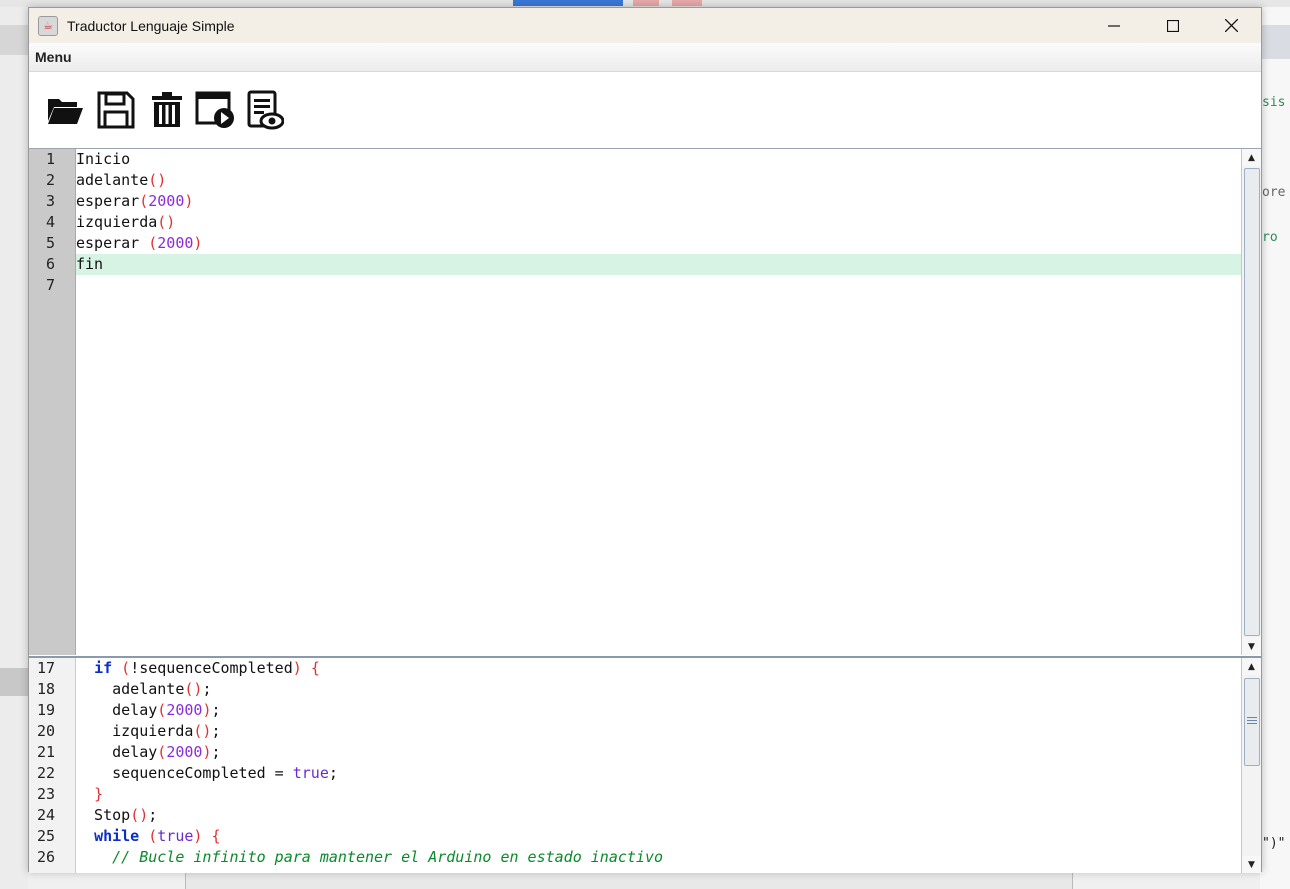 The width and height of the screenshot is (1290, 889). What do you see at coordinates (45, 815) in the screenshot?
I see `line-number: 24` at bounding box center [45, 815].